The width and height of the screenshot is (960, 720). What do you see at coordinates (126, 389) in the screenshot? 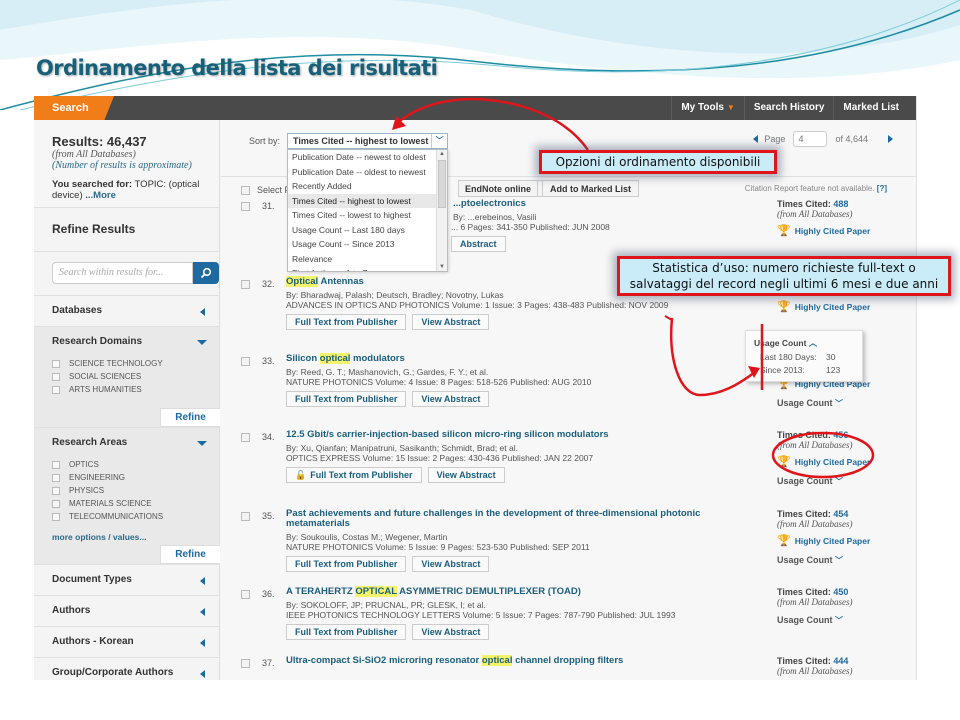
I see `facet-option: ARTS HUMANITIES` at bounding box center [126, 389].